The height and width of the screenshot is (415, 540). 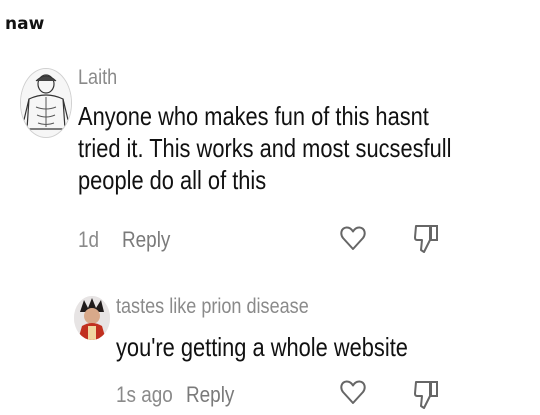 What do you see at coordinates (25, 24) in the screenshot?
I see `page-title: naw` at bounding box center [25, 24].